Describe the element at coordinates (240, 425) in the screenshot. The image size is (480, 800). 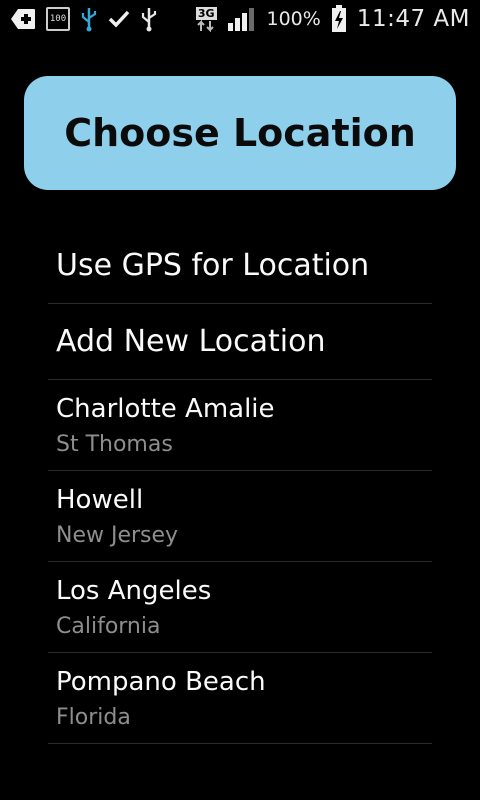
I see `location-item-charlotte-amalie: Charlotte Amalie St Thomas` at that location.